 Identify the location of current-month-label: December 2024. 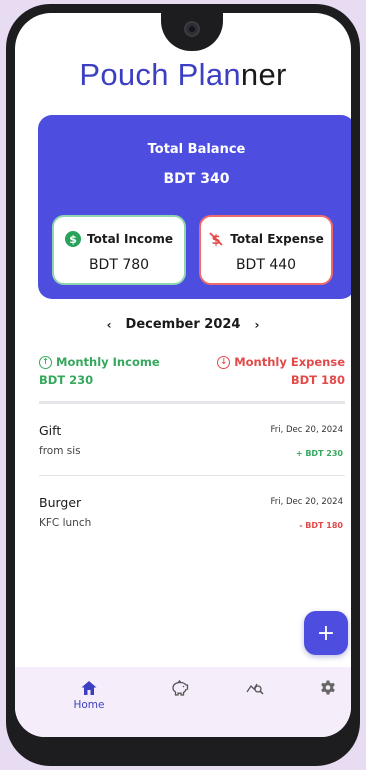
(183, 324).